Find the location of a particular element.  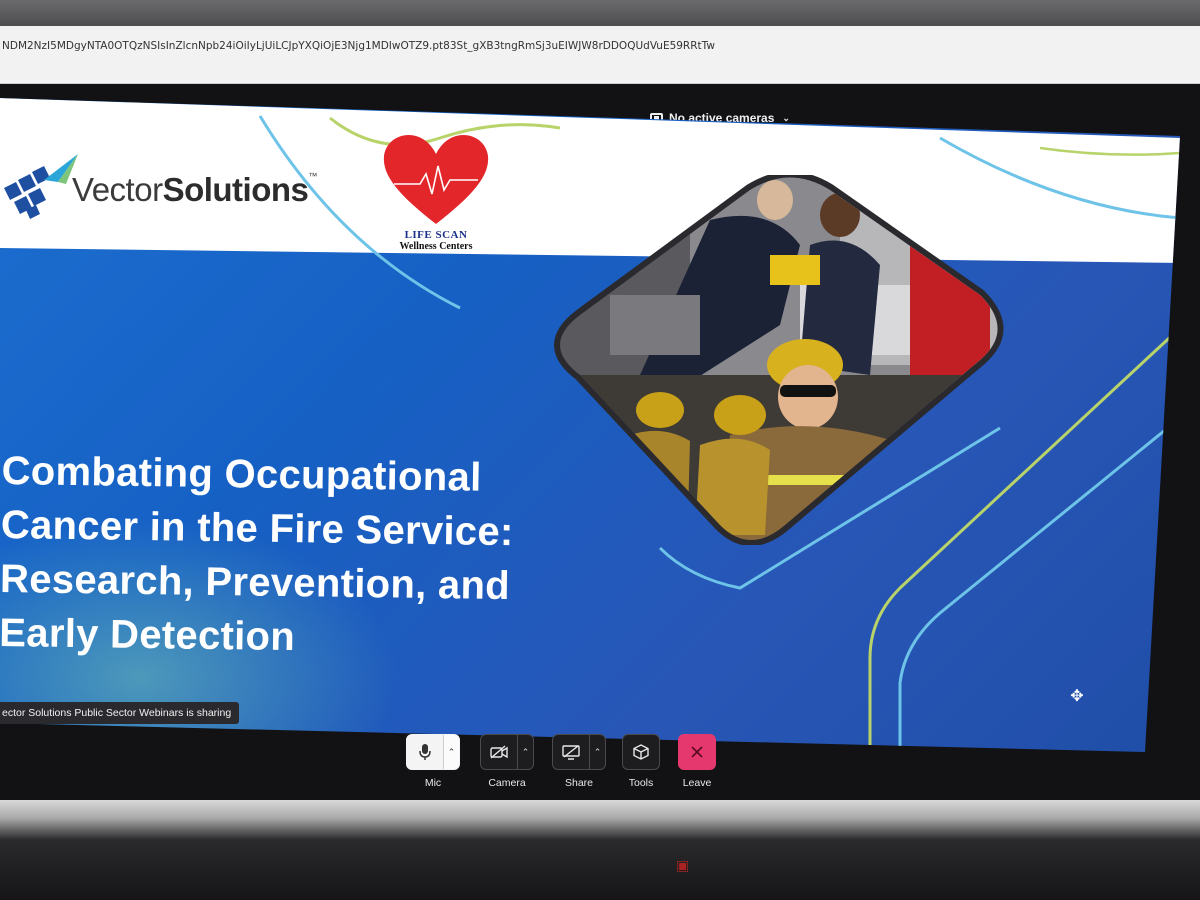

life-scan-subtitle: Wellness Centers is located at coordinates (436, 246).